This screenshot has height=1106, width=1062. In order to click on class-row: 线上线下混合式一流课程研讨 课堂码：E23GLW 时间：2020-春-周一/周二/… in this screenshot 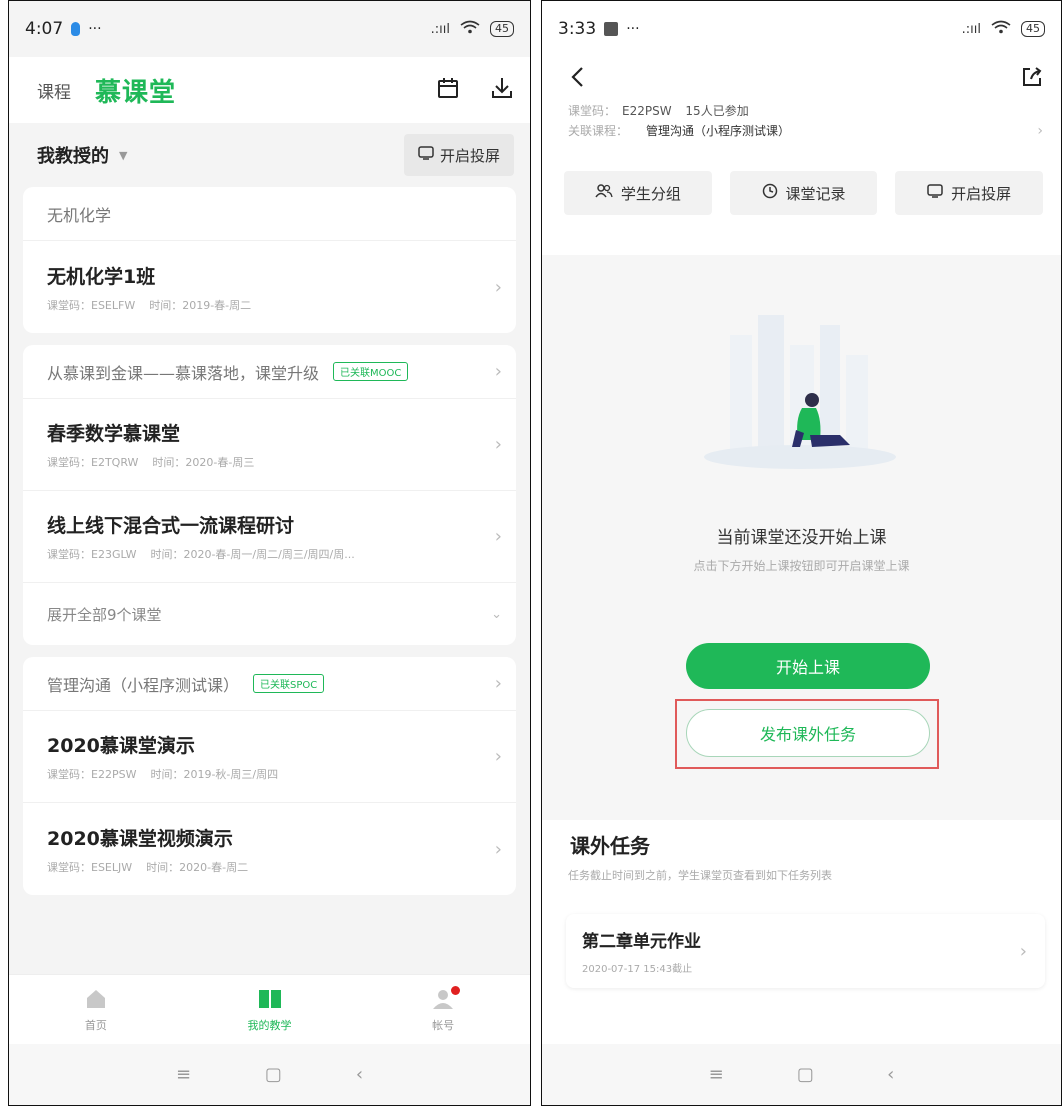, I will do `click(269, 537)`.